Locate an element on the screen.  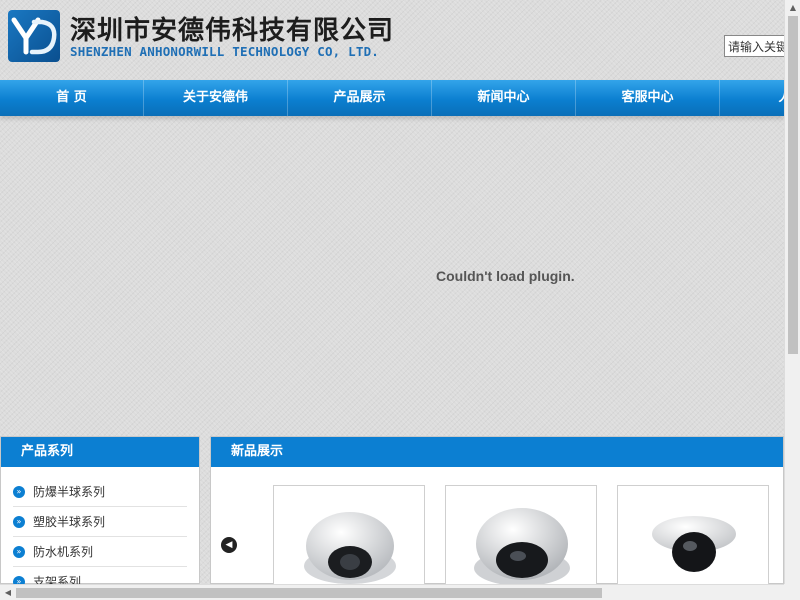
category-list: » 防爆半球系列 » 塑胶半球系列 » 防水机系列 » 支架系列 is located at coordinates (100, 532).